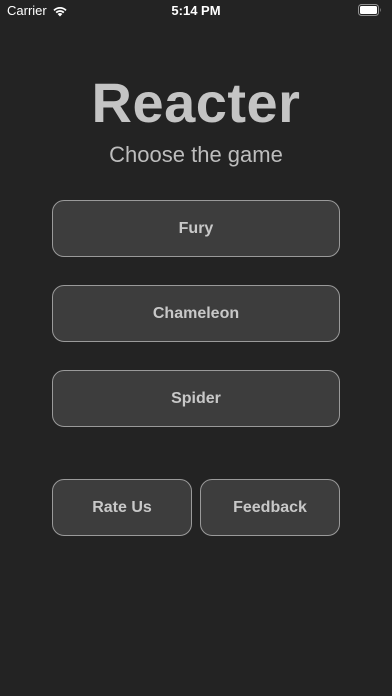 This screenshot has width=392, height=696. I want to click on feedback-label: Feedback, so click(270, 507).